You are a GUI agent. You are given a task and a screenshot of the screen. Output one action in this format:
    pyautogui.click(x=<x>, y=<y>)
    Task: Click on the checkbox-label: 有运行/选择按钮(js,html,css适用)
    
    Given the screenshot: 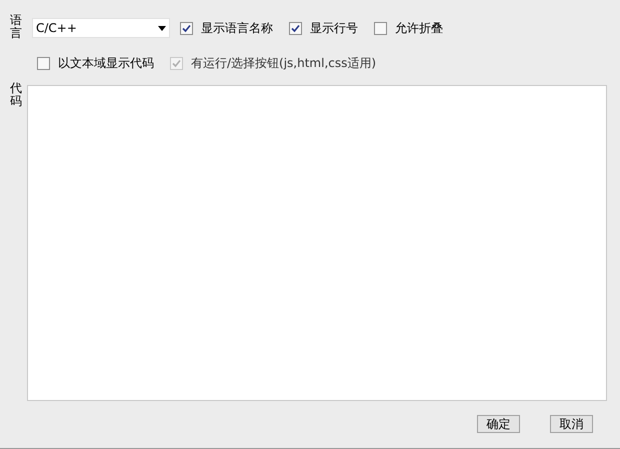 What is the action you would take?
    pyautogui.click(x=283, y=63)
    